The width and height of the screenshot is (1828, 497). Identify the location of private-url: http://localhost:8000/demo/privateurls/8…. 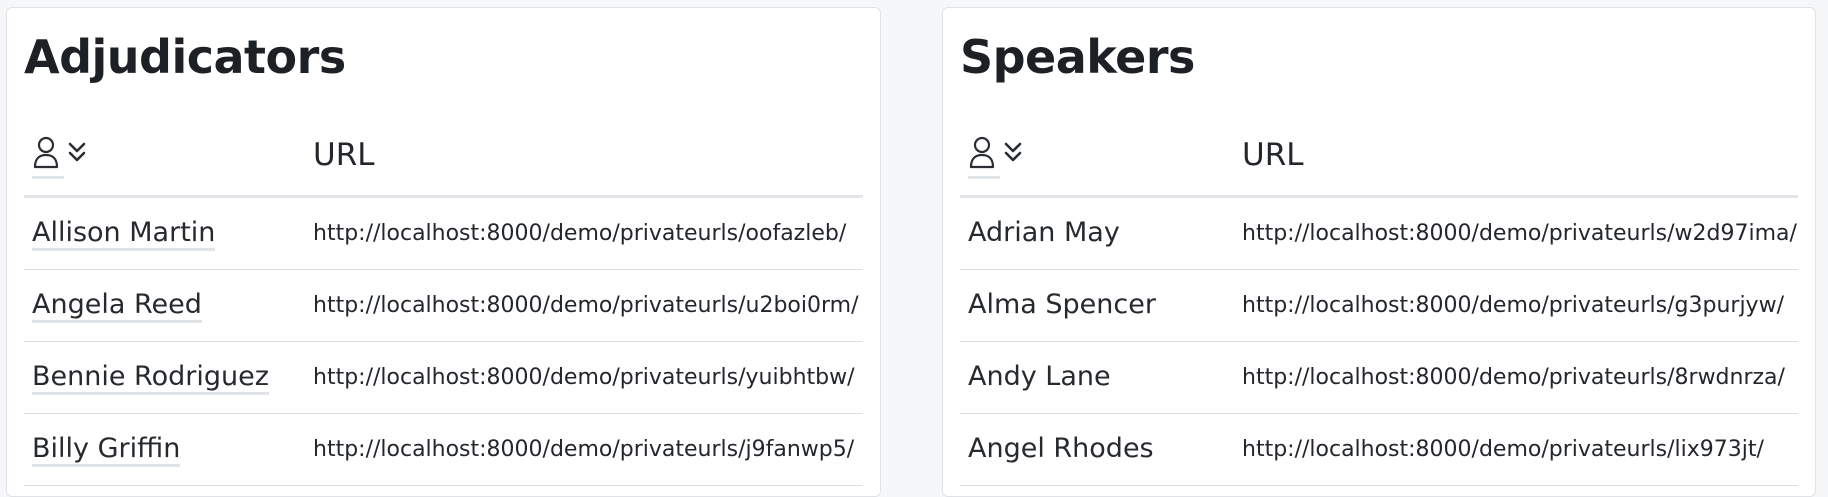
(1513, 377).